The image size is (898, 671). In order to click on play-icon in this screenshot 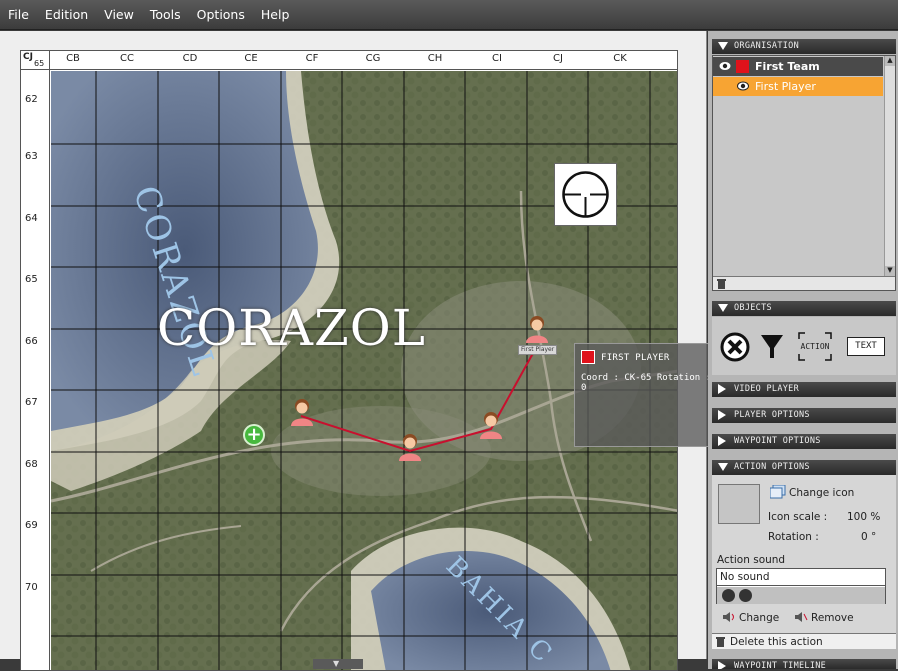, I will do `click(728, 595)`.